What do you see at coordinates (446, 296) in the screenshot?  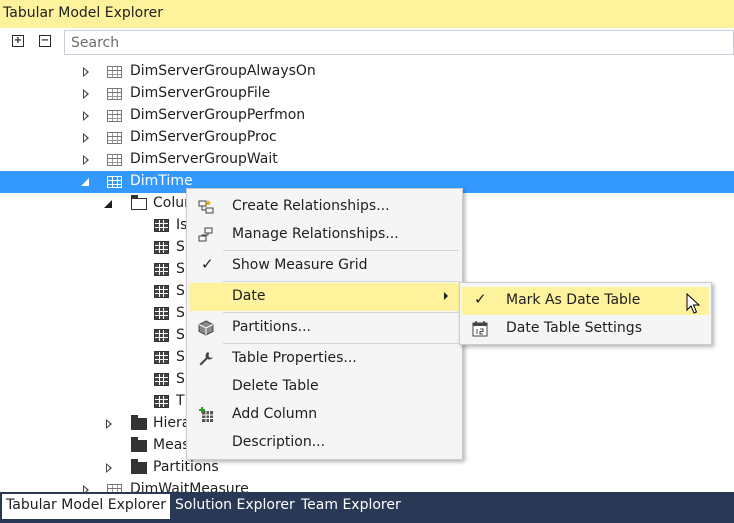 I see `submenu-arrow-icon` at bounding box center [446, 296].